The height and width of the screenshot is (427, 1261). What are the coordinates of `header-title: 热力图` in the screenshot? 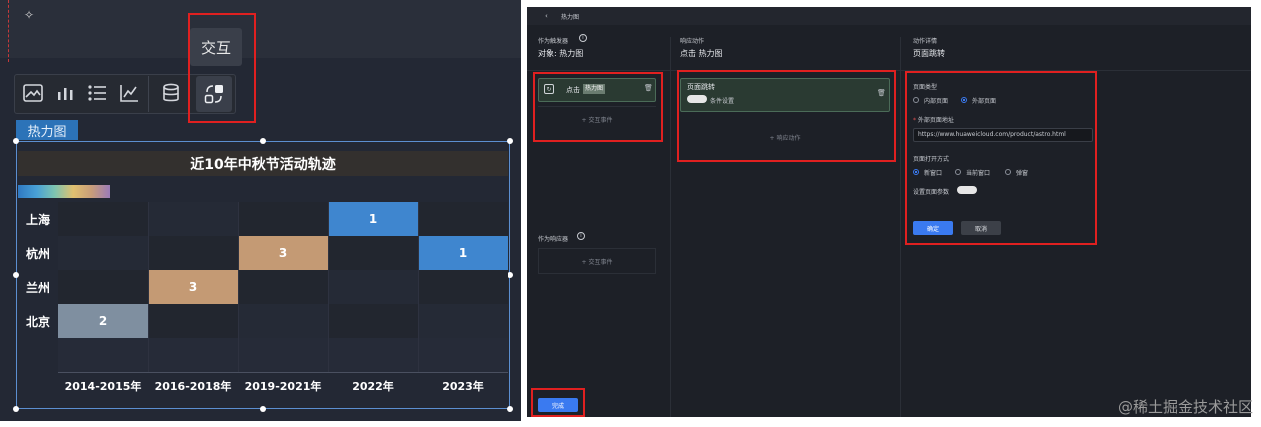 It's located at (570, 17).